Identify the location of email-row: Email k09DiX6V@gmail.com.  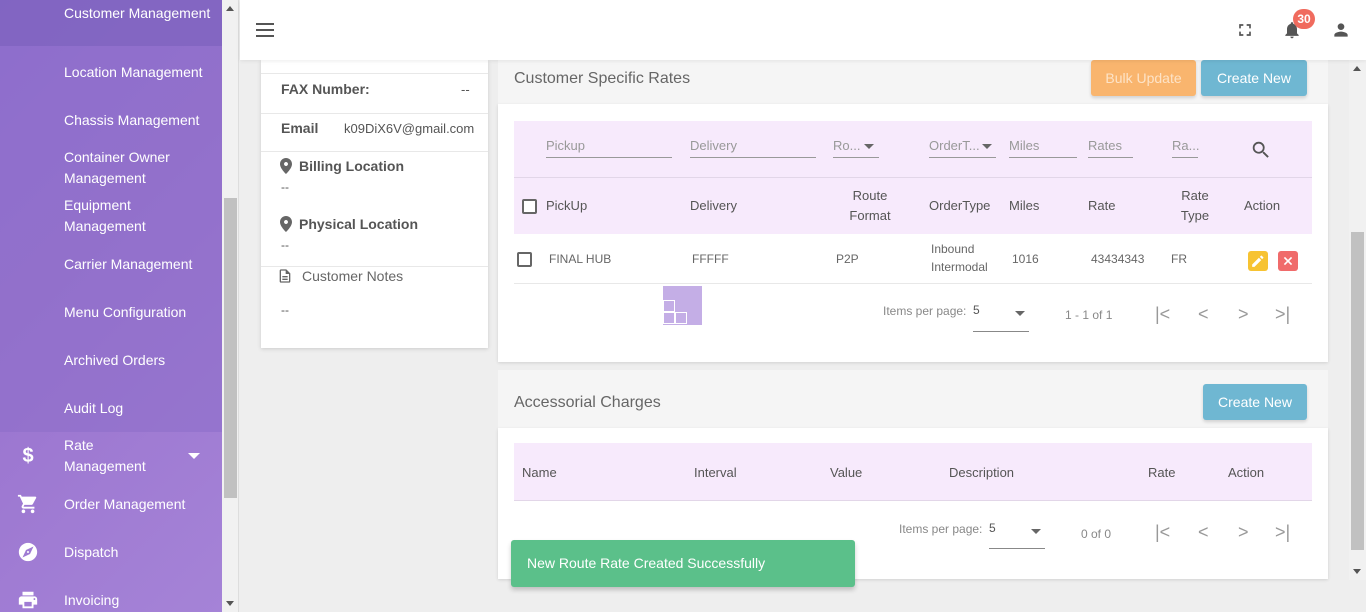
(374, 133).